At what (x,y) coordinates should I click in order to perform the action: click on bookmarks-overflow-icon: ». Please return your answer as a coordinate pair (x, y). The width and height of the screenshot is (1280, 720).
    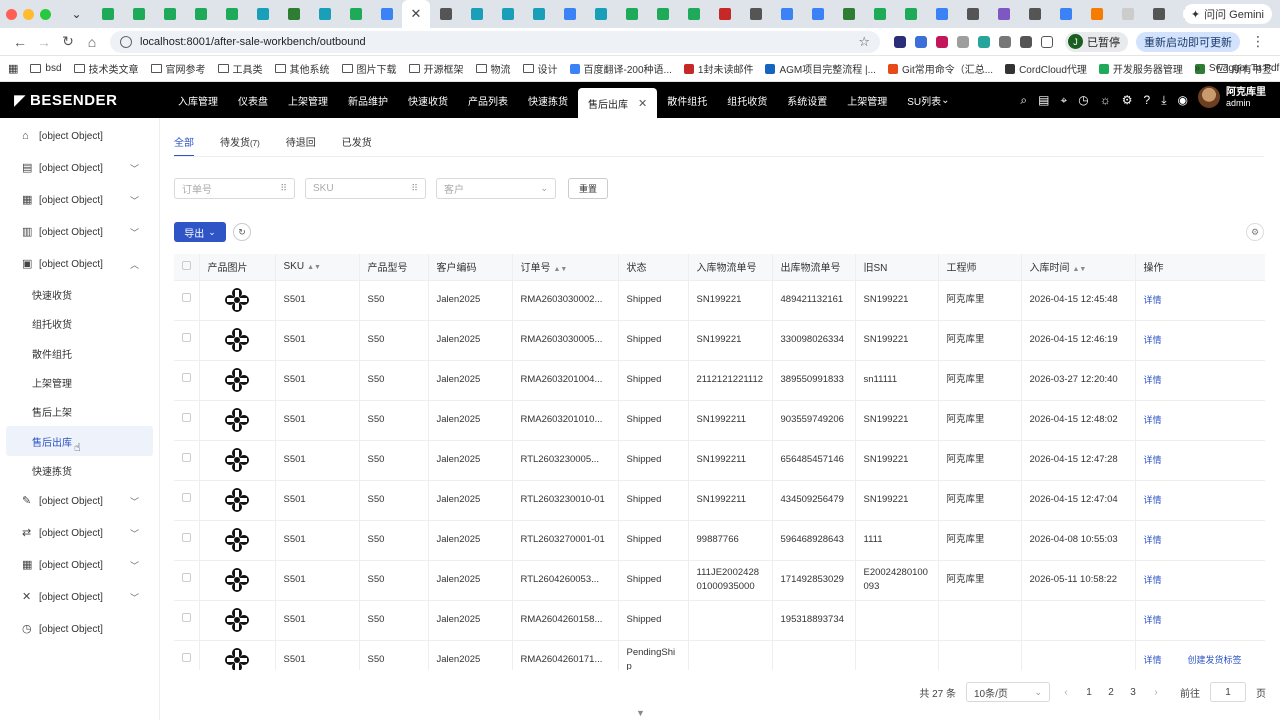
    Looking at the image, I should click on (1197, 68).